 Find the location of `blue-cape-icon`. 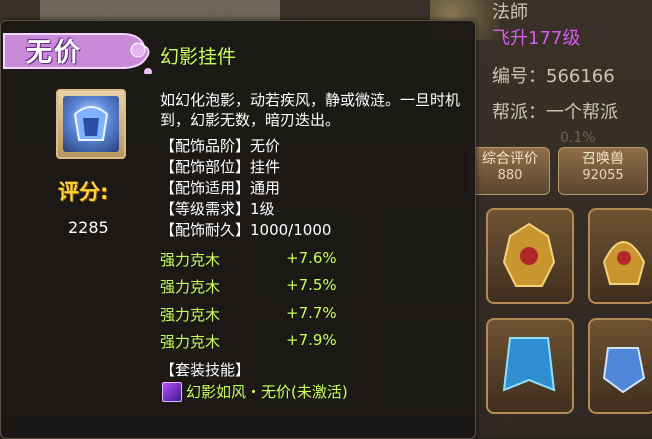

blue-cape-icon is located at coordinates (529, 364).